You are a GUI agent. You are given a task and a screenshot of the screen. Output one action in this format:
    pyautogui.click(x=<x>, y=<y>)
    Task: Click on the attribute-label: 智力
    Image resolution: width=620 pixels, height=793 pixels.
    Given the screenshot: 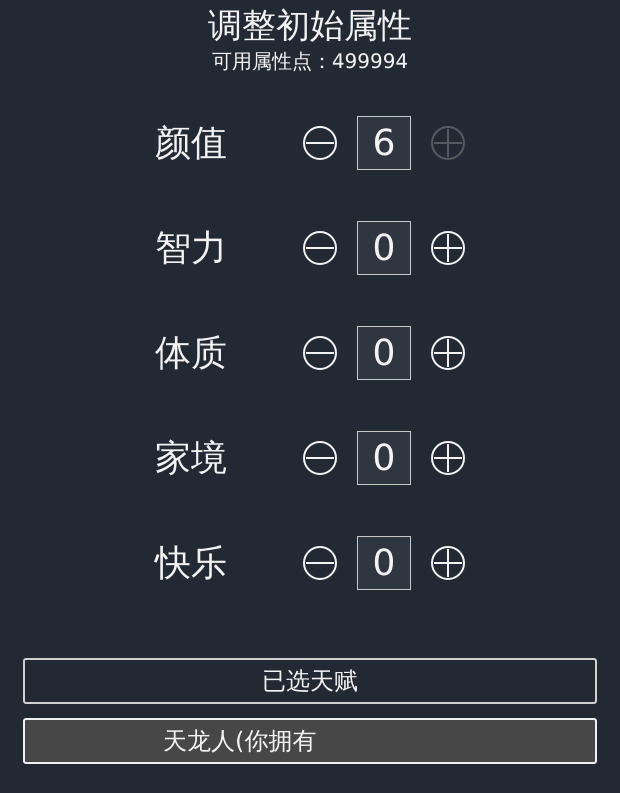 What is the action you would take?
    pyautogui.click(x=191, y=248)
    